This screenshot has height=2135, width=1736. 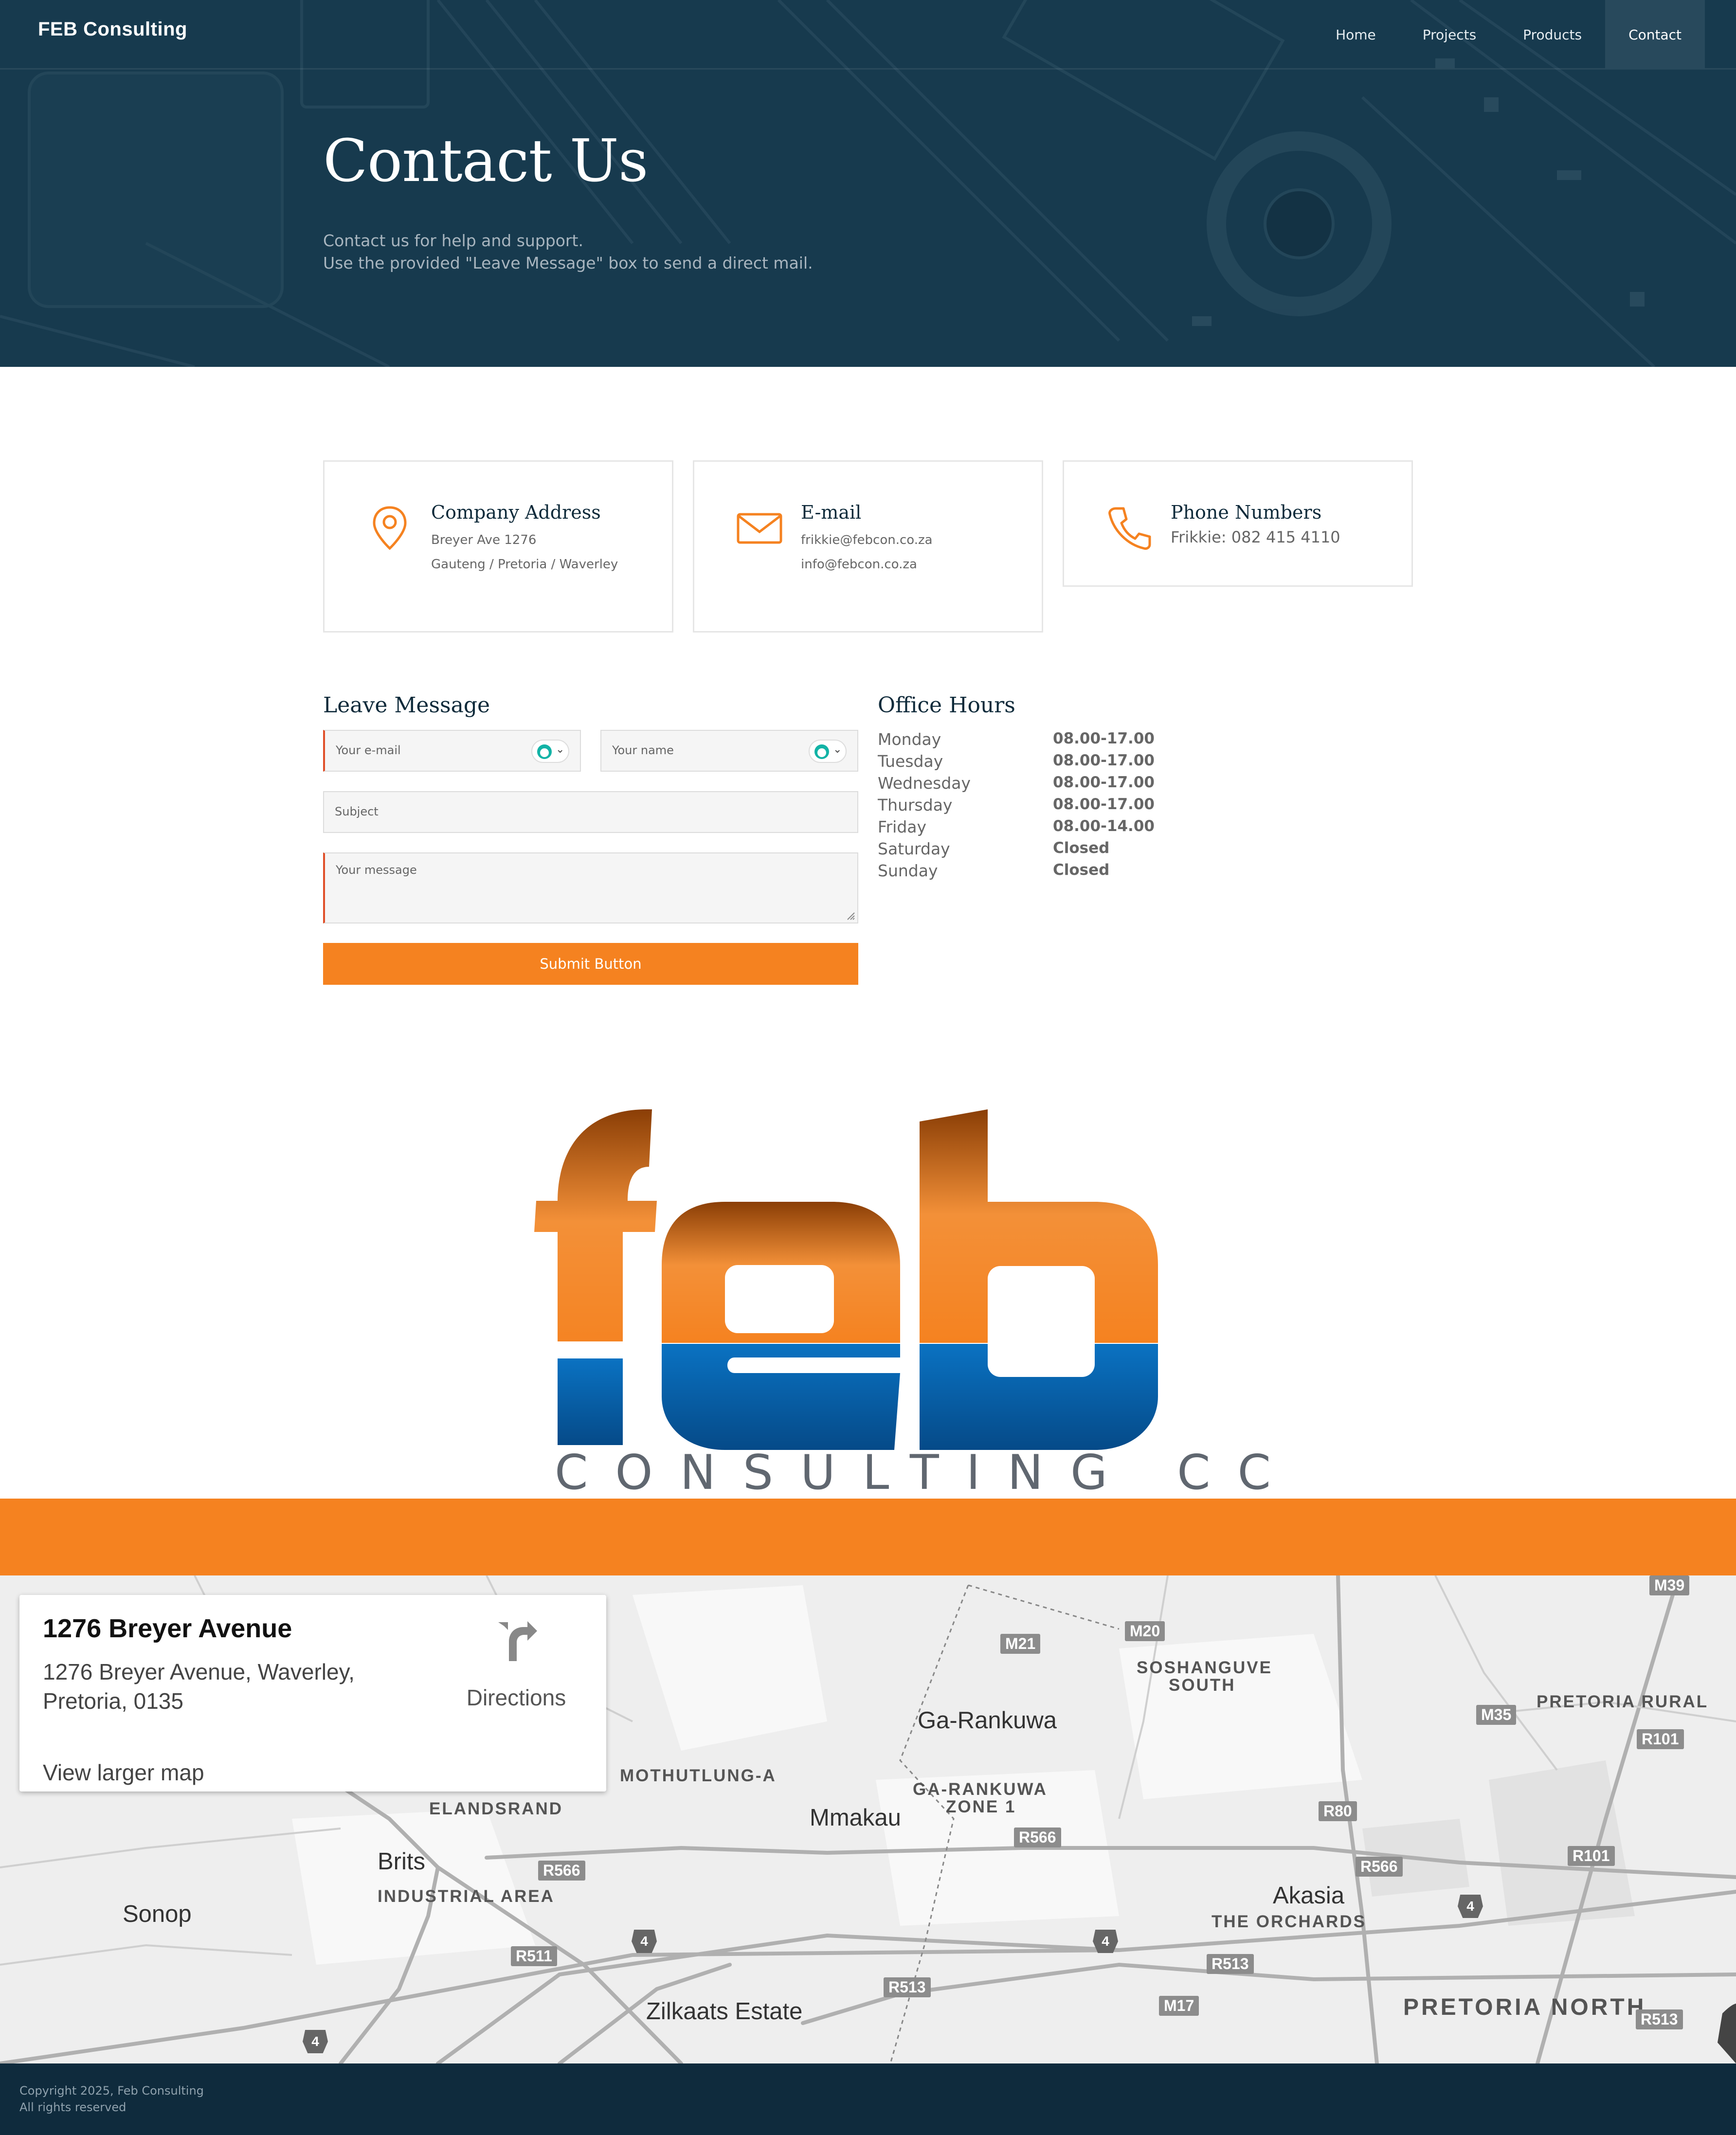 I want to click on directions-link: Directions, so click(x=516, y=1697).